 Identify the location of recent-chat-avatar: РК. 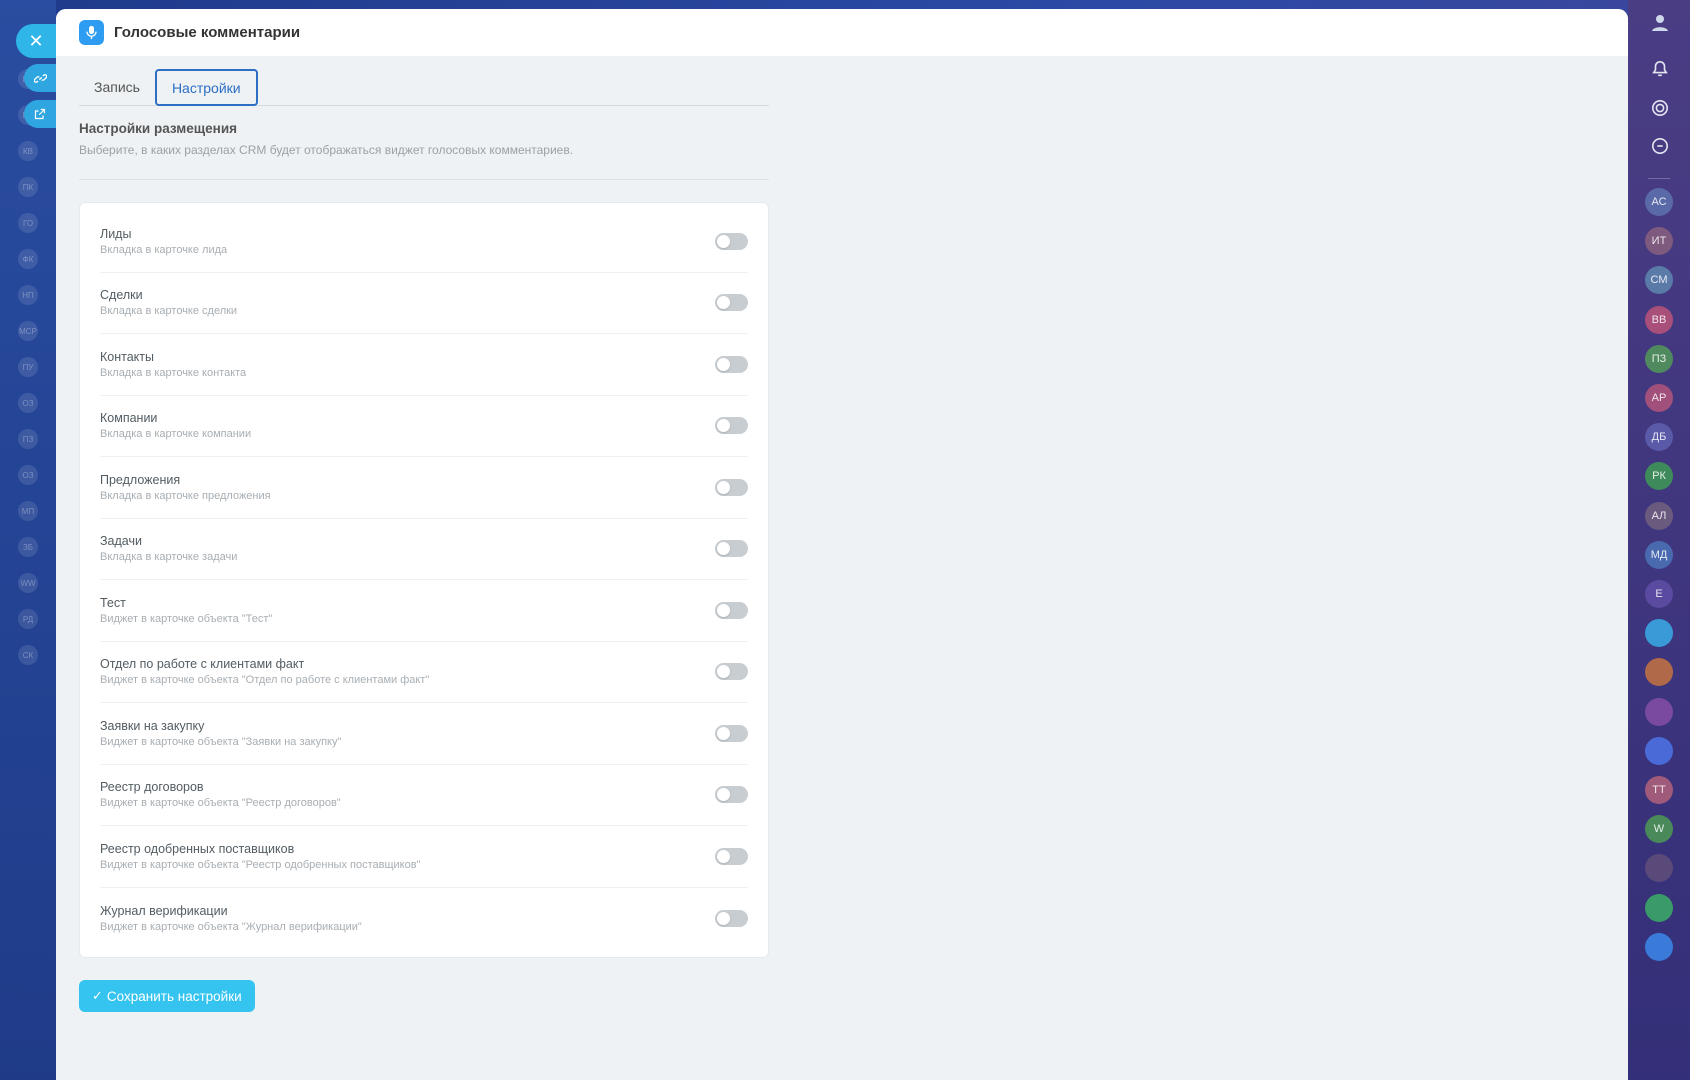
(1659, 476).